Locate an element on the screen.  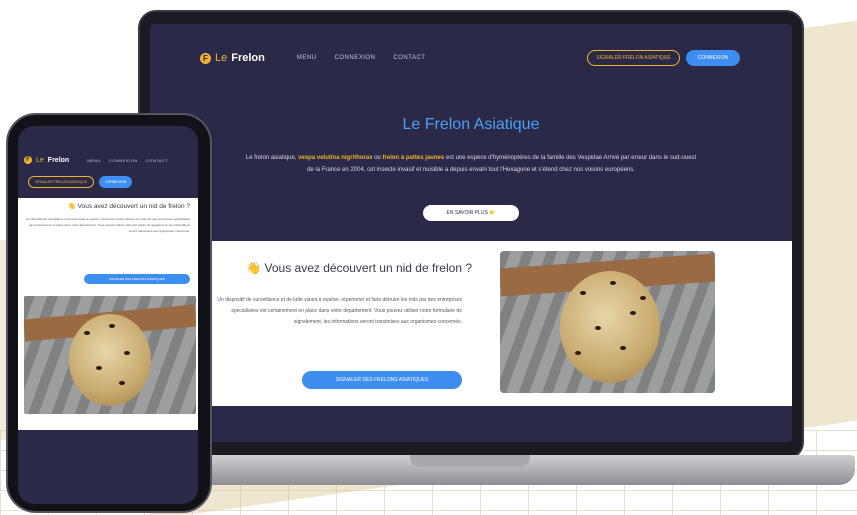
desktop-menu: MENU CONNEXION CONTACT is located at coordinates (361, 58).